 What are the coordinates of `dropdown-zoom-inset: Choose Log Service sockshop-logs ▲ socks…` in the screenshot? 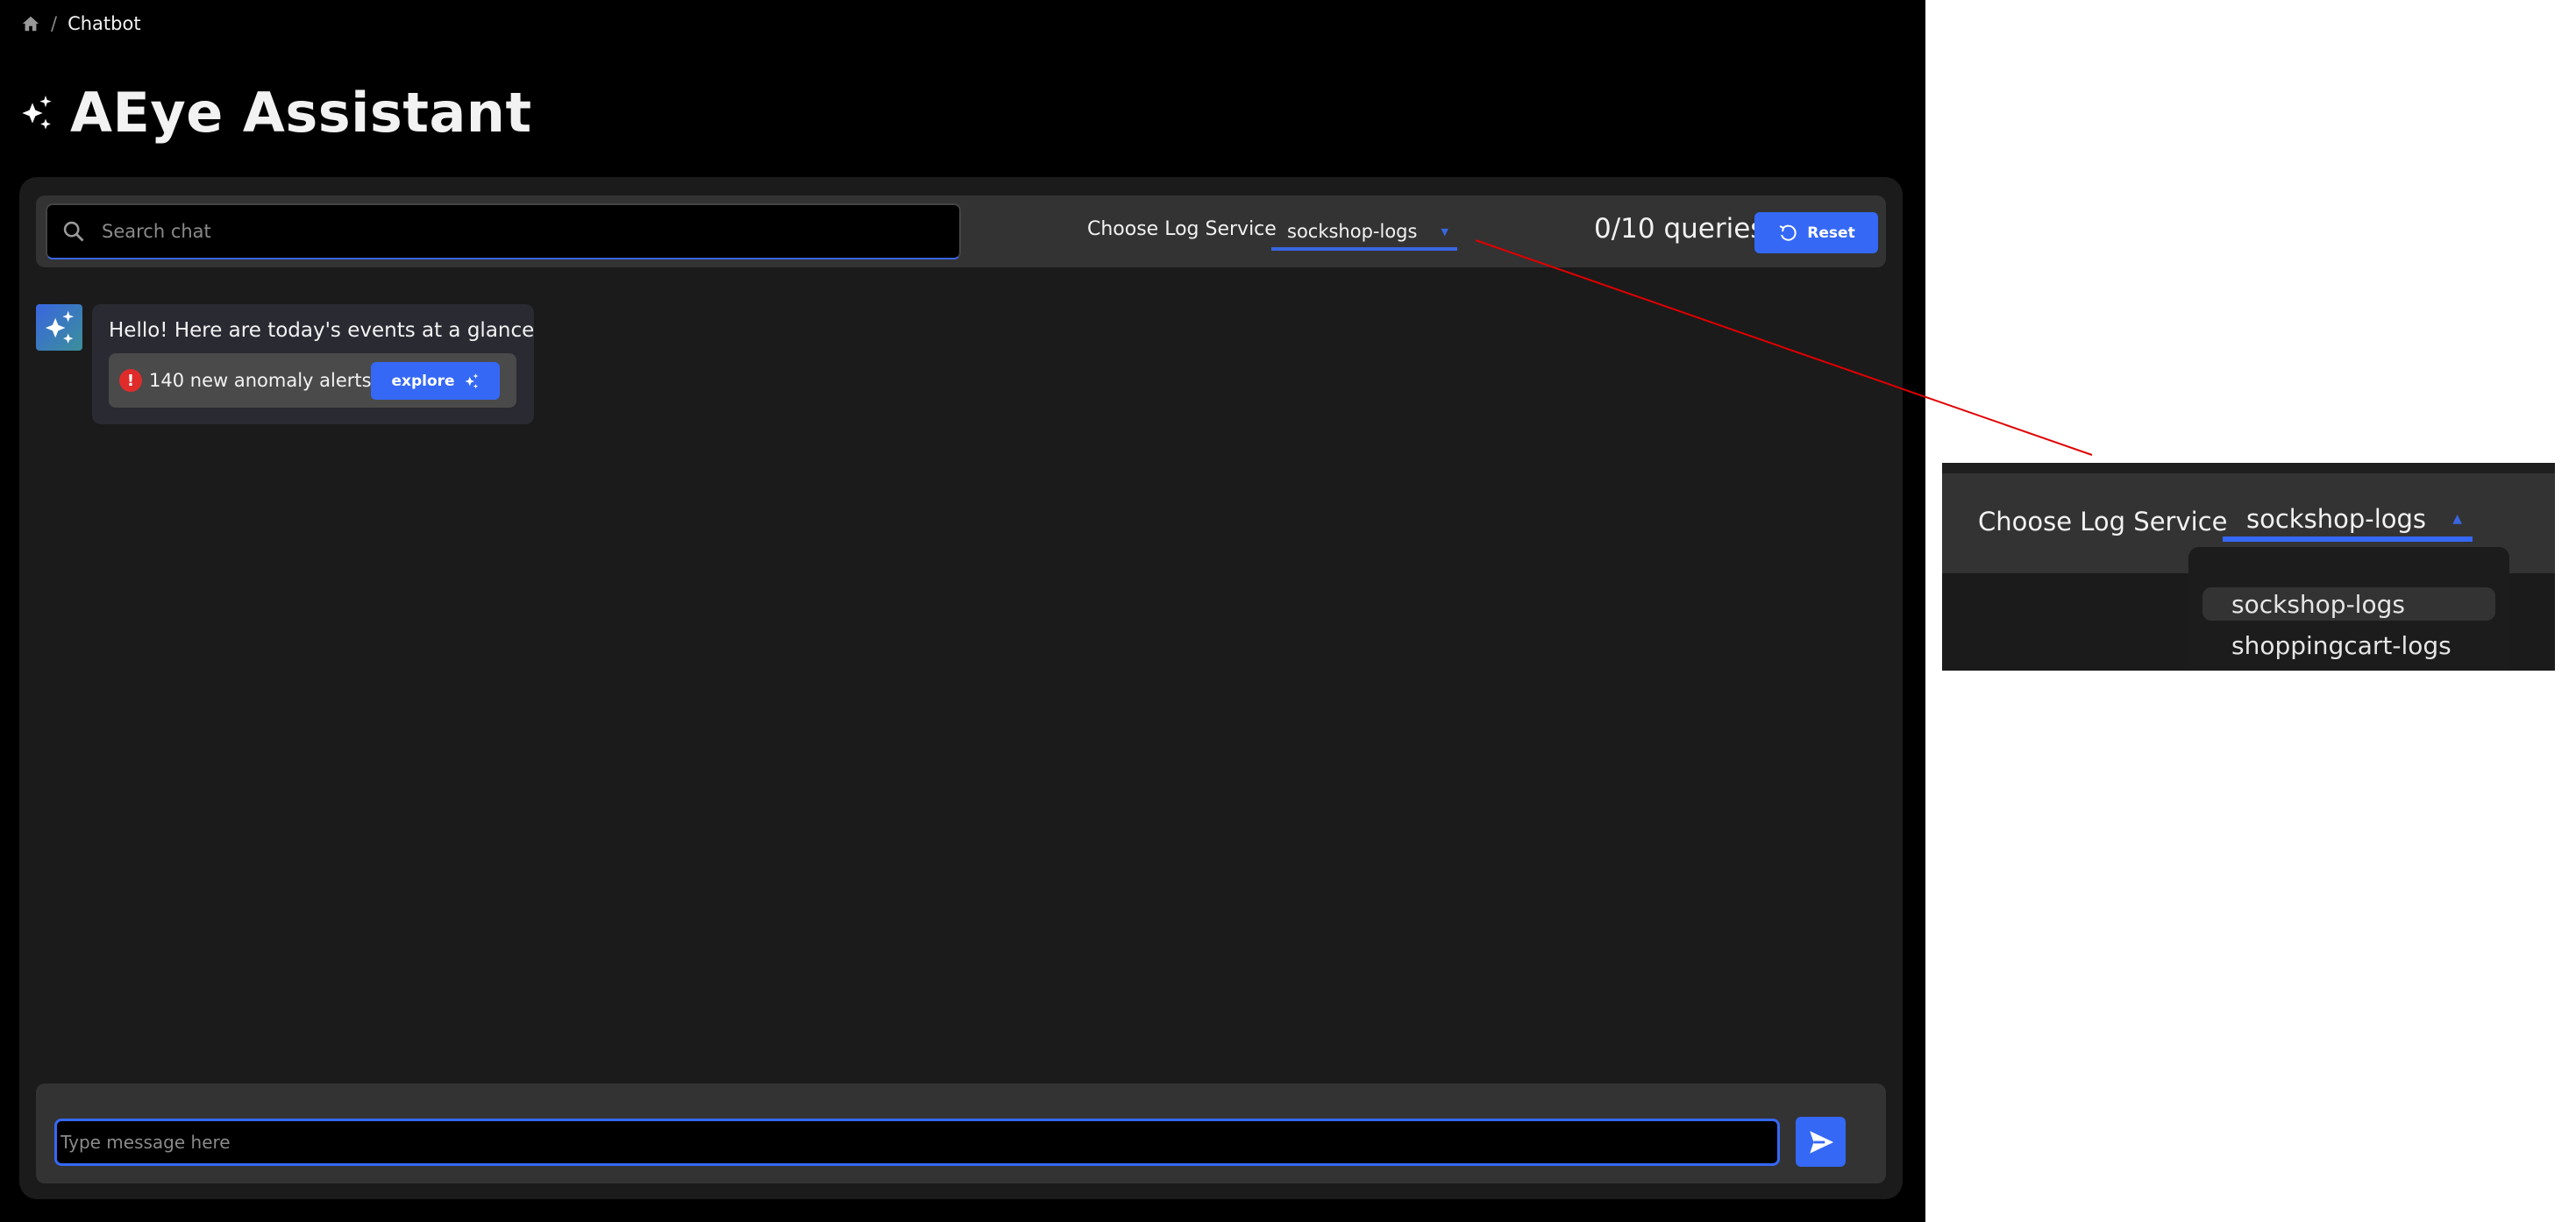 It's located at (2248, 567).